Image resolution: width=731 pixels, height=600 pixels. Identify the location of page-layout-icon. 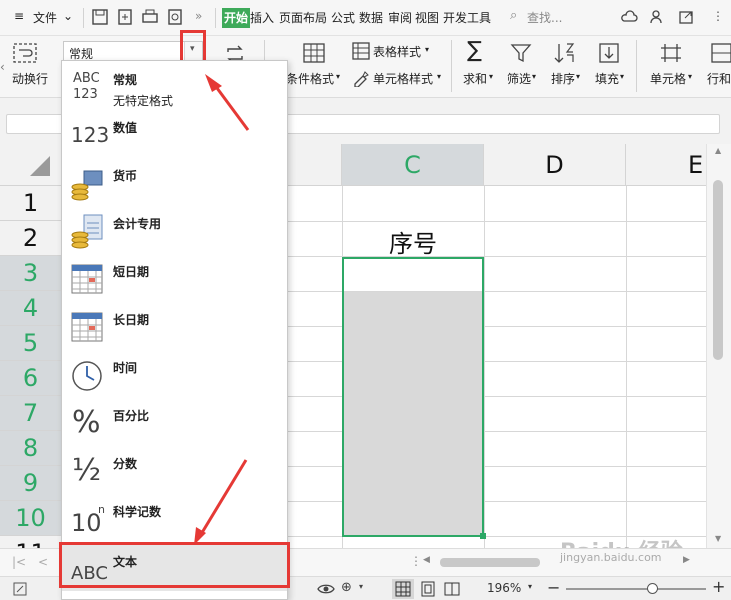
(428, 589).